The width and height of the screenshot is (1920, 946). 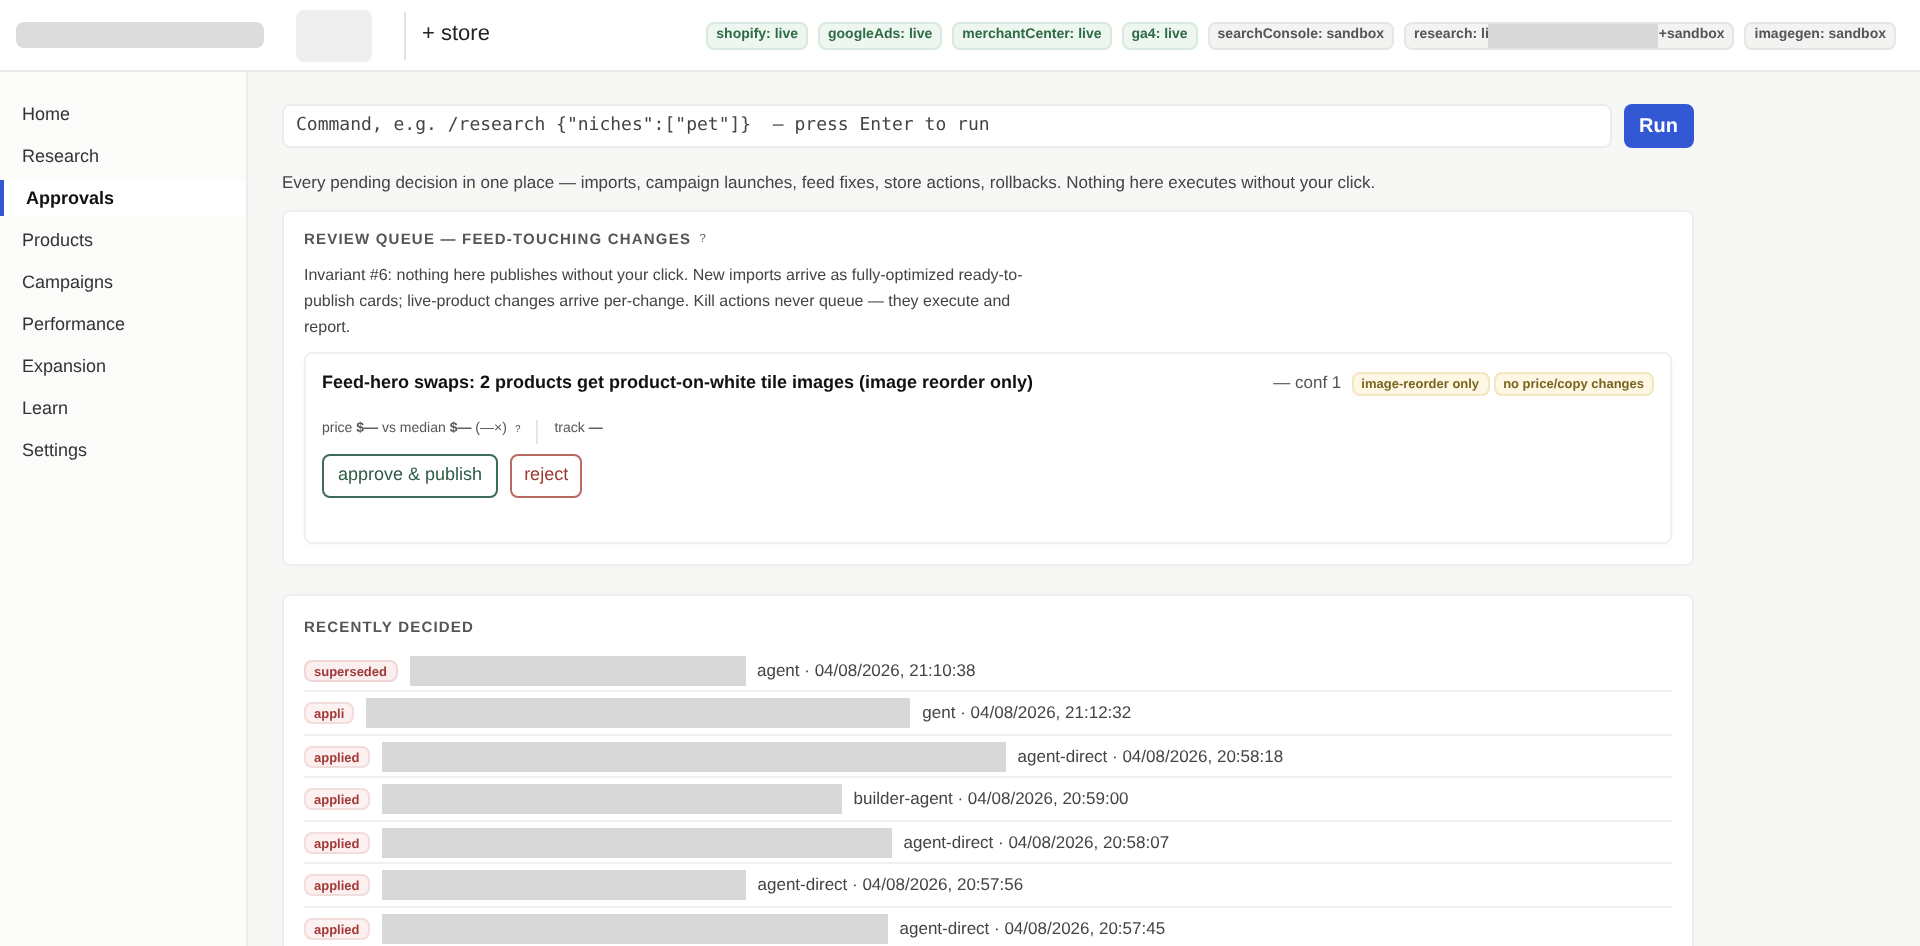 I want to click on sidebar-item: Campaigns, so click(x=123, y=282).